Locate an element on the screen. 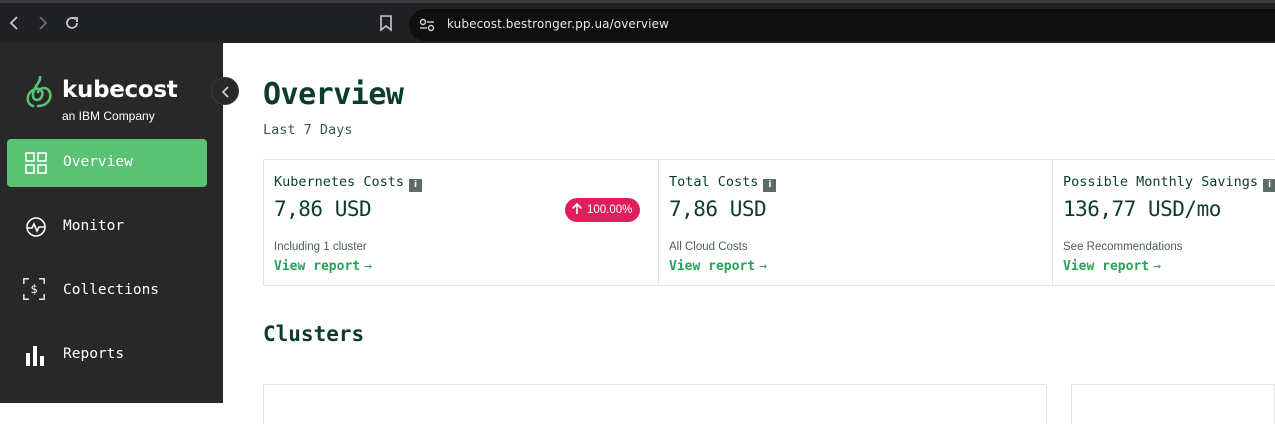 This screenshot has width=1275, height=424. logo-wordmark: kubecost is located at coordinates (120, 90).